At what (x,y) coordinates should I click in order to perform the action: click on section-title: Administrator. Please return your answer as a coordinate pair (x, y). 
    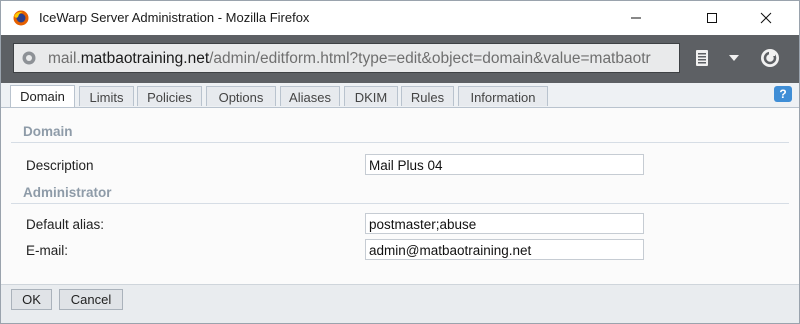
    Looking at the image, I should click on (67, 192).